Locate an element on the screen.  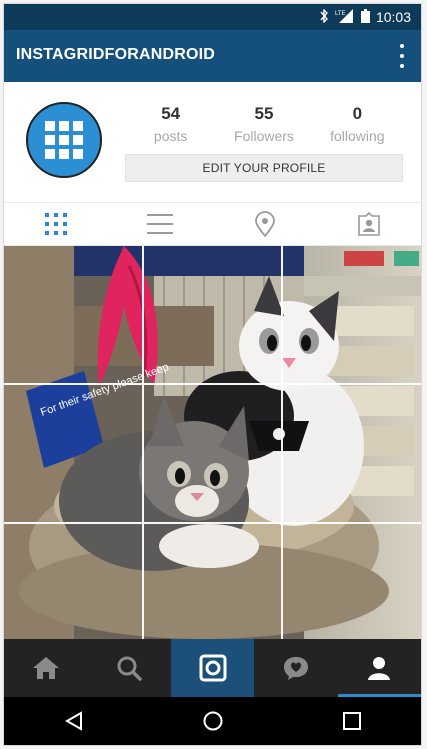
location-pin-icon is located at coordinates (264, 224).